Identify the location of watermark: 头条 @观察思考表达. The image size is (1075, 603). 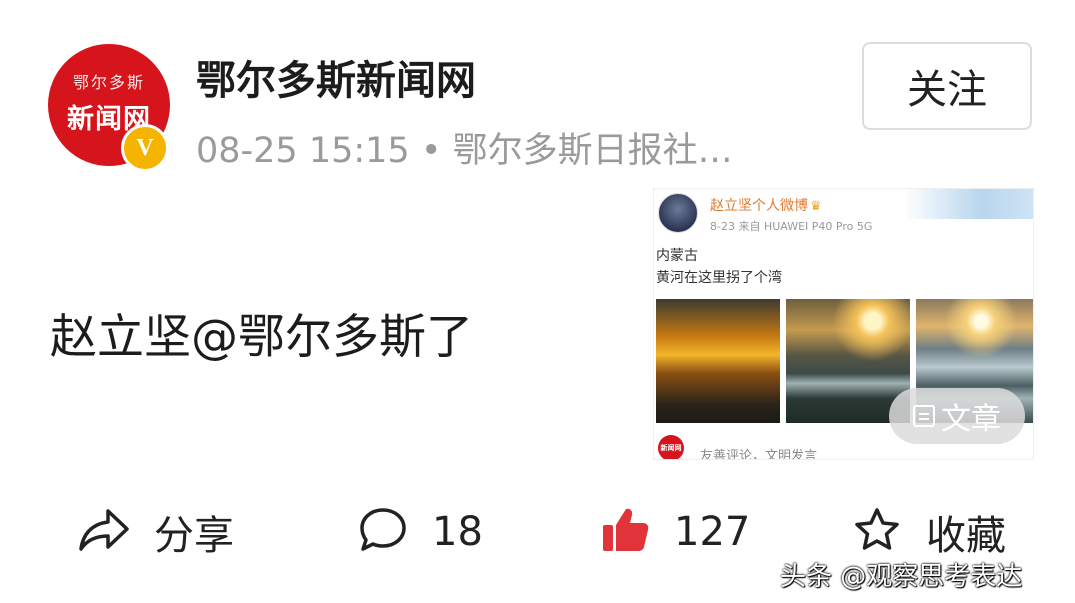
(901, 577).